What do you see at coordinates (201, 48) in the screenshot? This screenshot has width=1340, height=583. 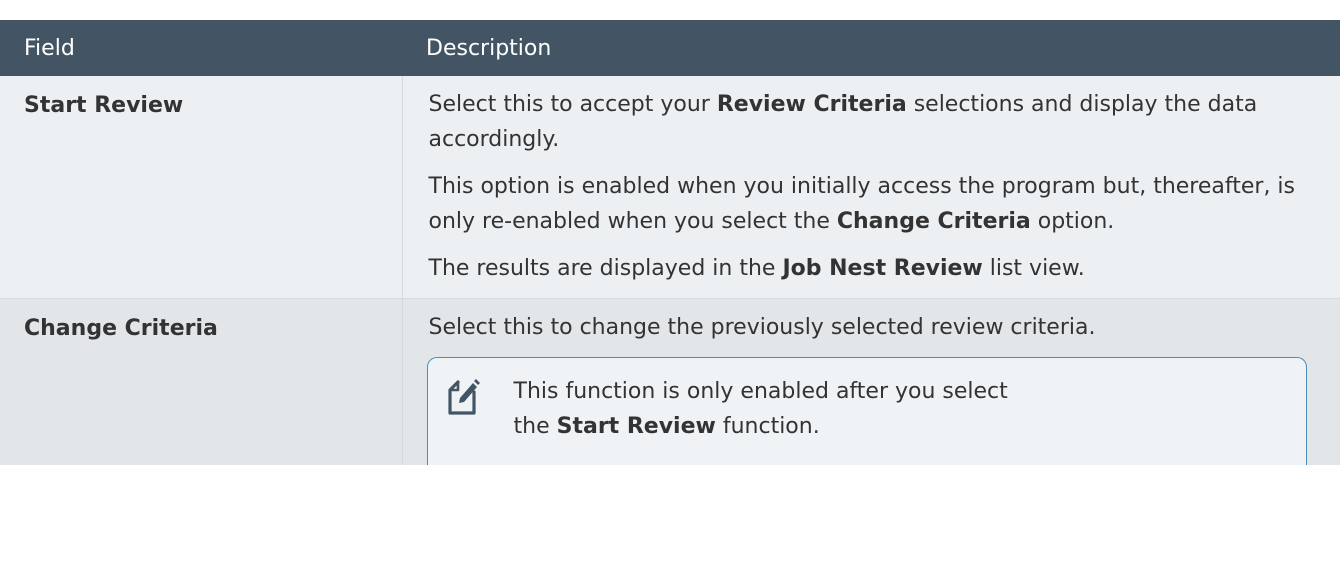 I see `header-field: Field` at bounding box center [201, 48].